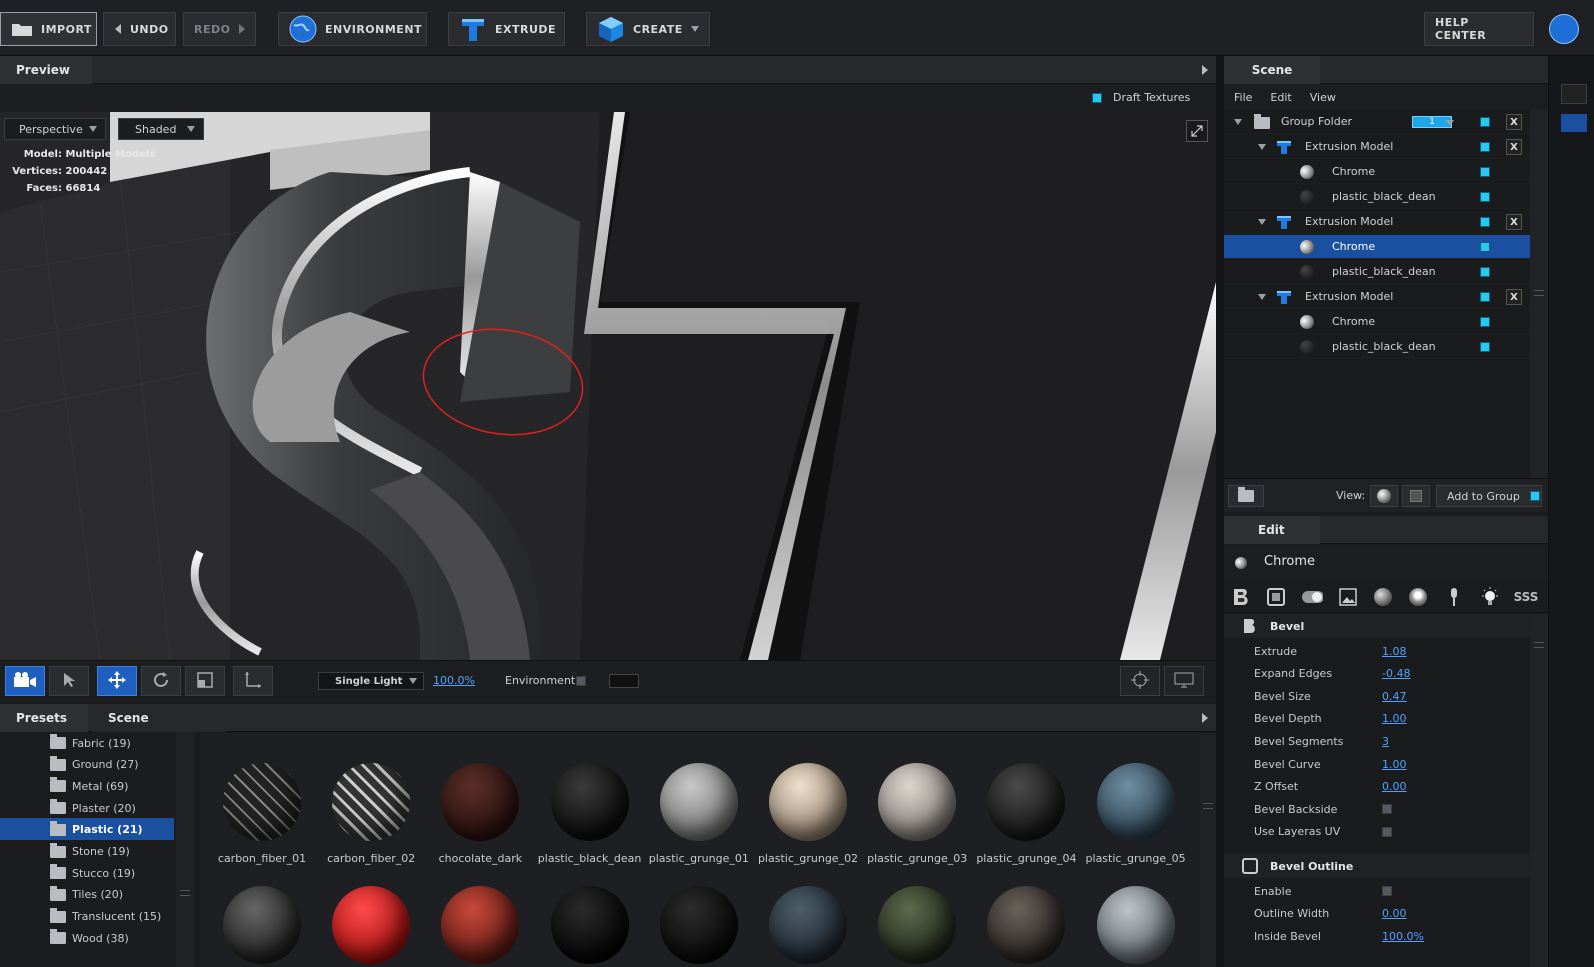 This screenshot has height=967, width=1594. What do you see at coordinates (161, 681) in the screenshot?
I see `rotate-tool-button` at bounding box center [161, 681].